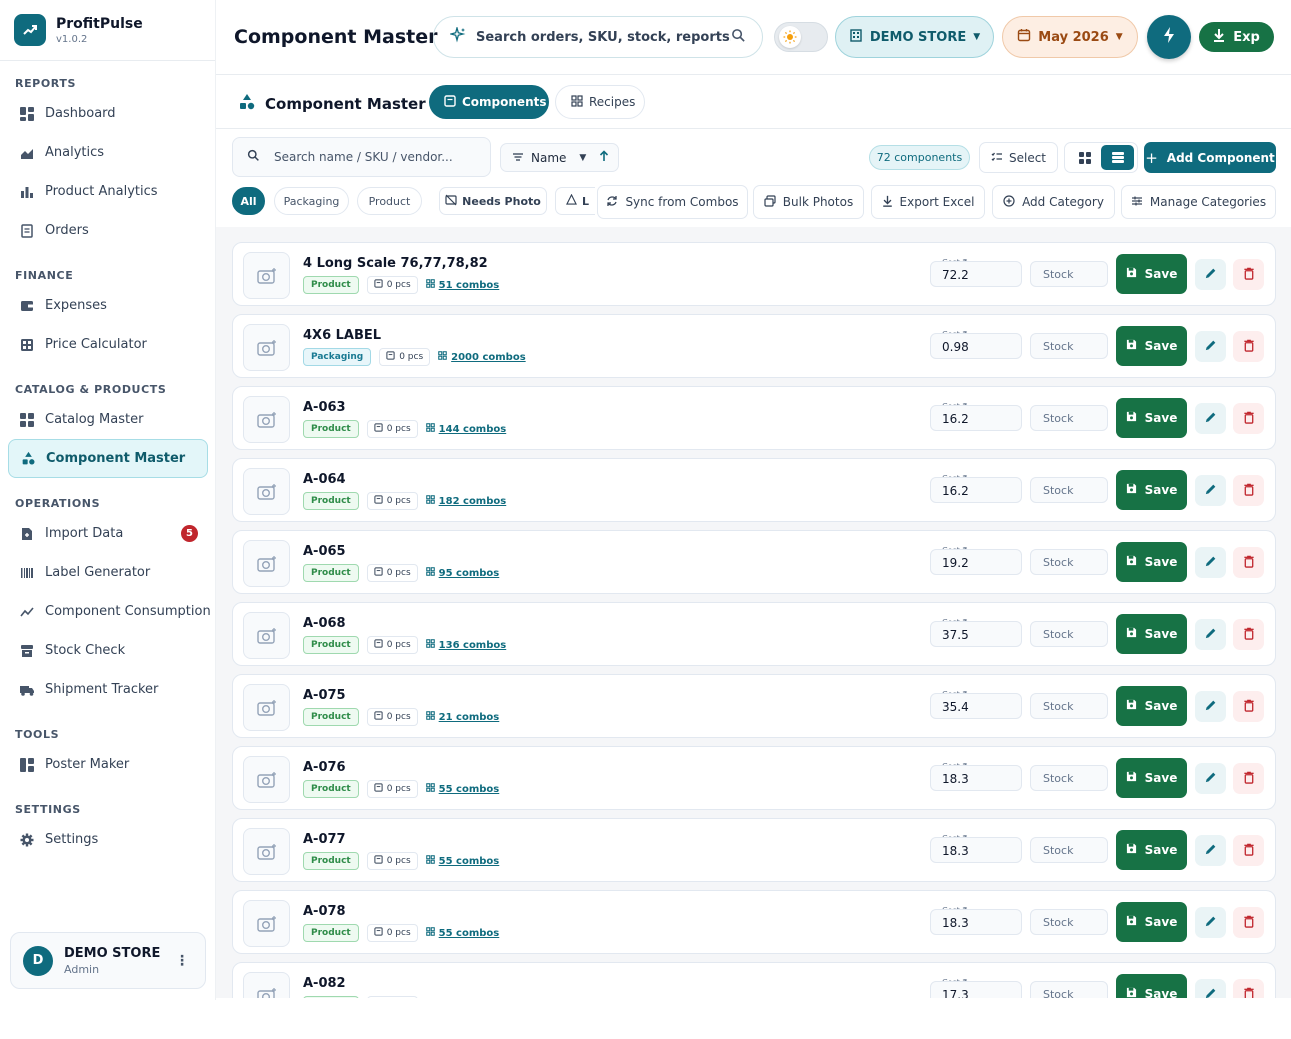 Image resolution: width=1291 pixels, height=1039 pixels. What do you see at coordinates (1018, 157) in the screenshot?
I see `select-mode-button: Select` at bounding box center [1018, 157].